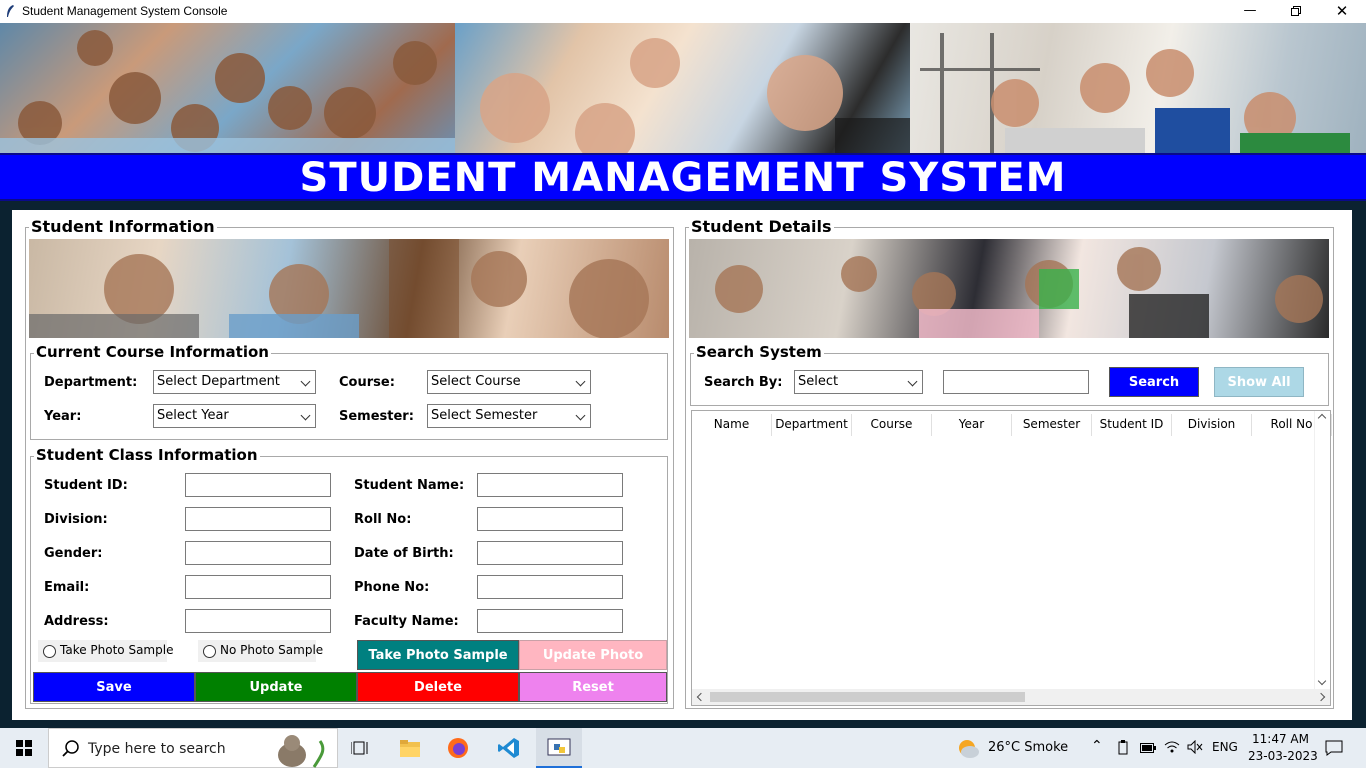 The width and height of the screenshot is (1366, 769). I want to click on course-info-title: Current Course Information, so click(152, 352).